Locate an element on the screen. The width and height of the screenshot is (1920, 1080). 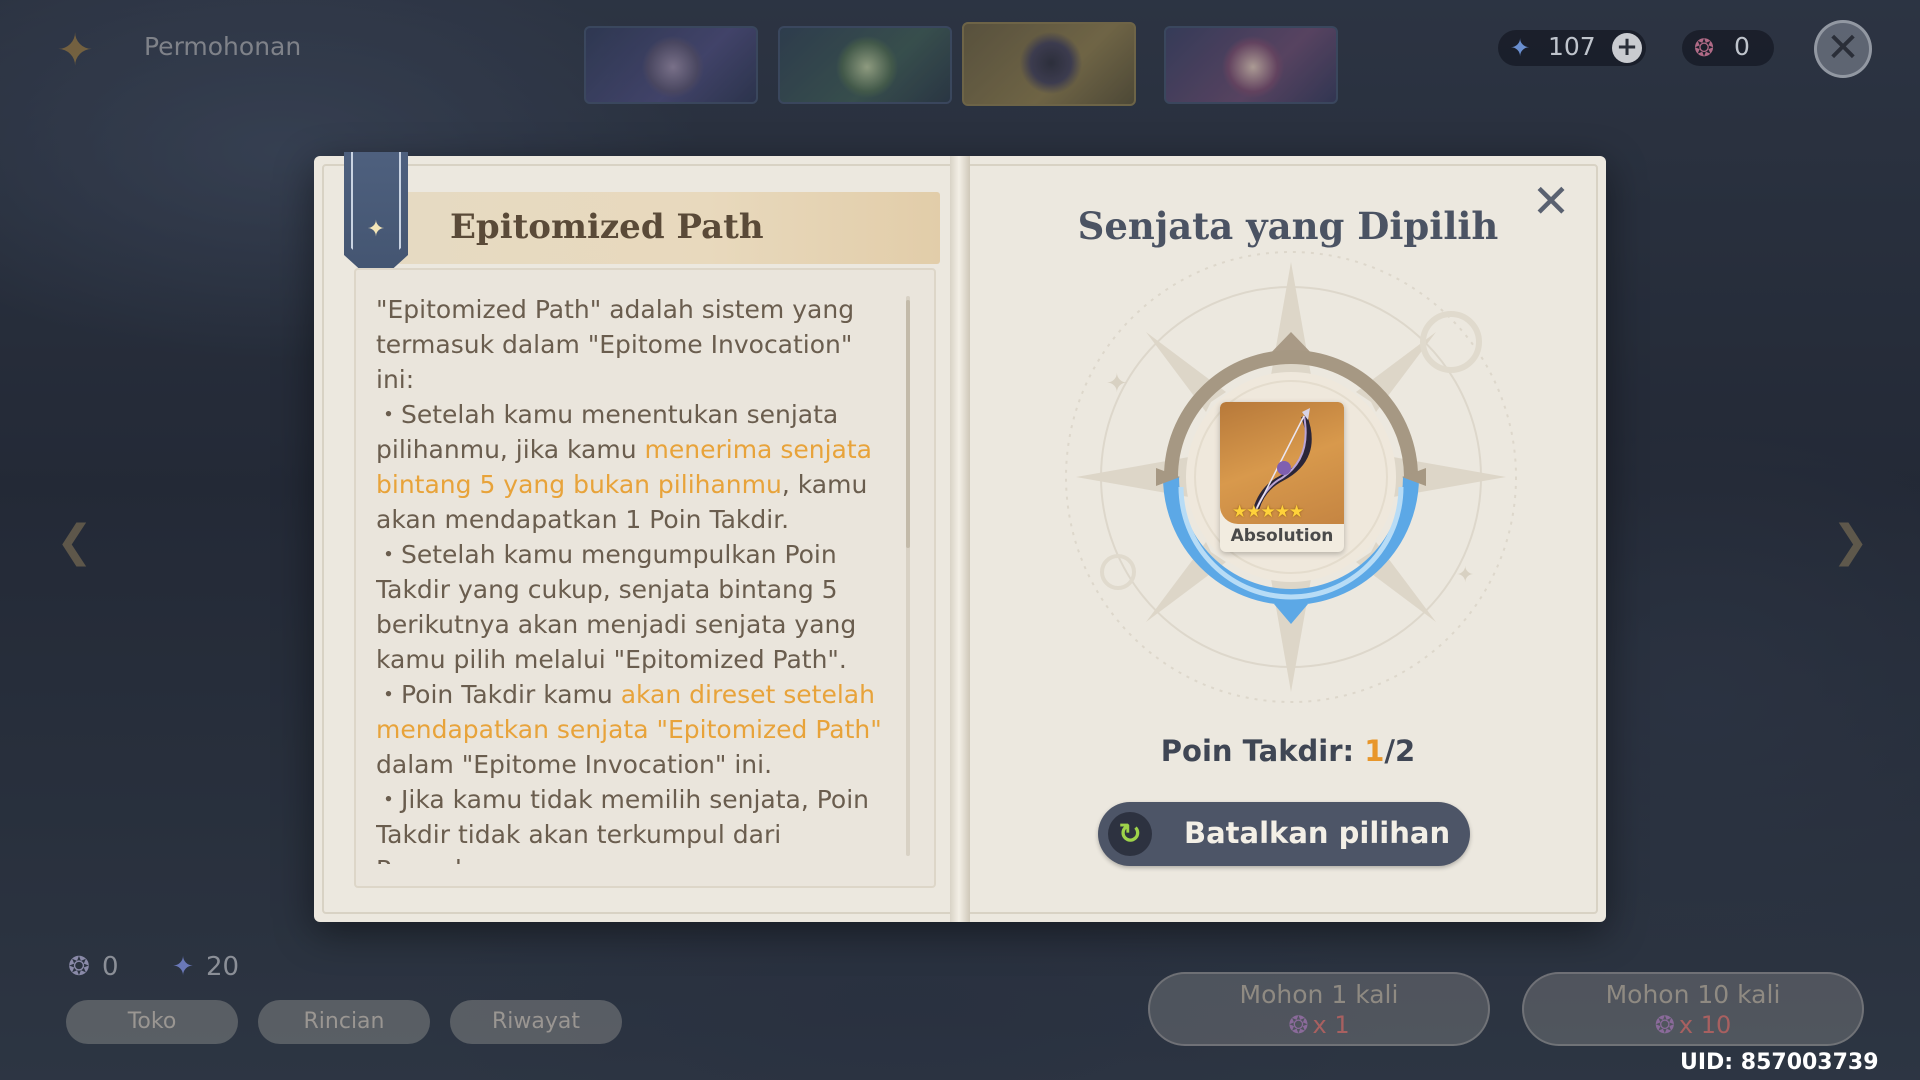
banner-tab-3-selected is located at coordinates (1049, 64).